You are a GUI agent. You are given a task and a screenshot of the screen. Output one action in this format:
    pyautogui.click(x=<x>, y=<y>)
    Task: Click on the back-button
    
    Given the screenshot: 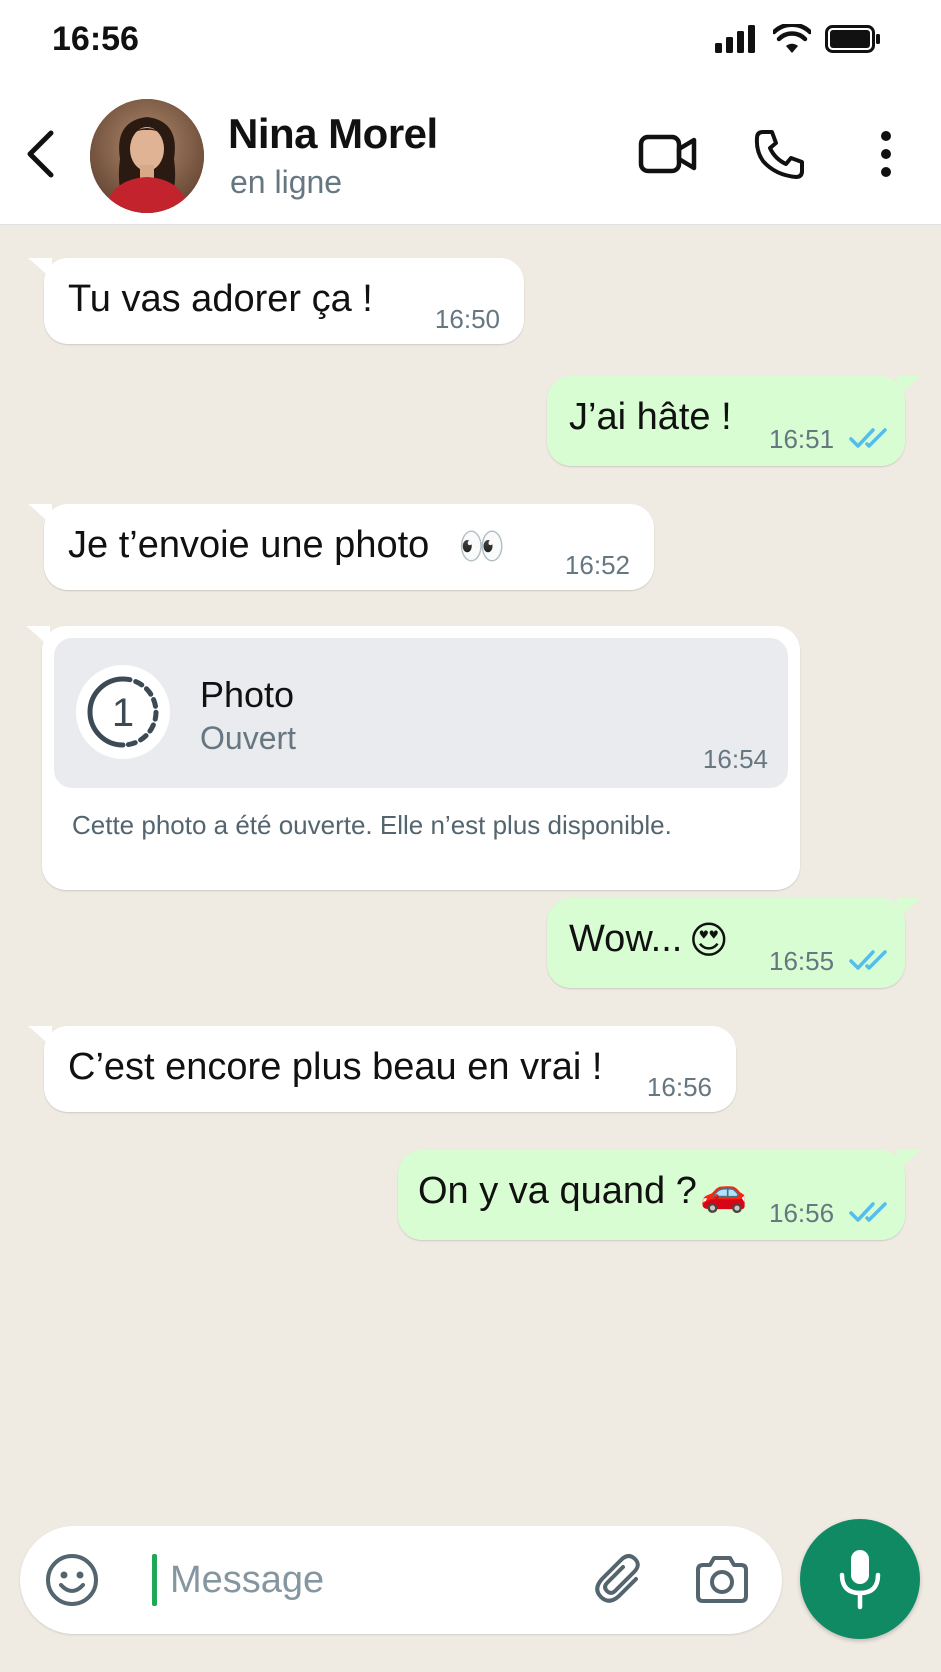 What is the action you would take?
    pyautogui.click(x=40, y=154)
    